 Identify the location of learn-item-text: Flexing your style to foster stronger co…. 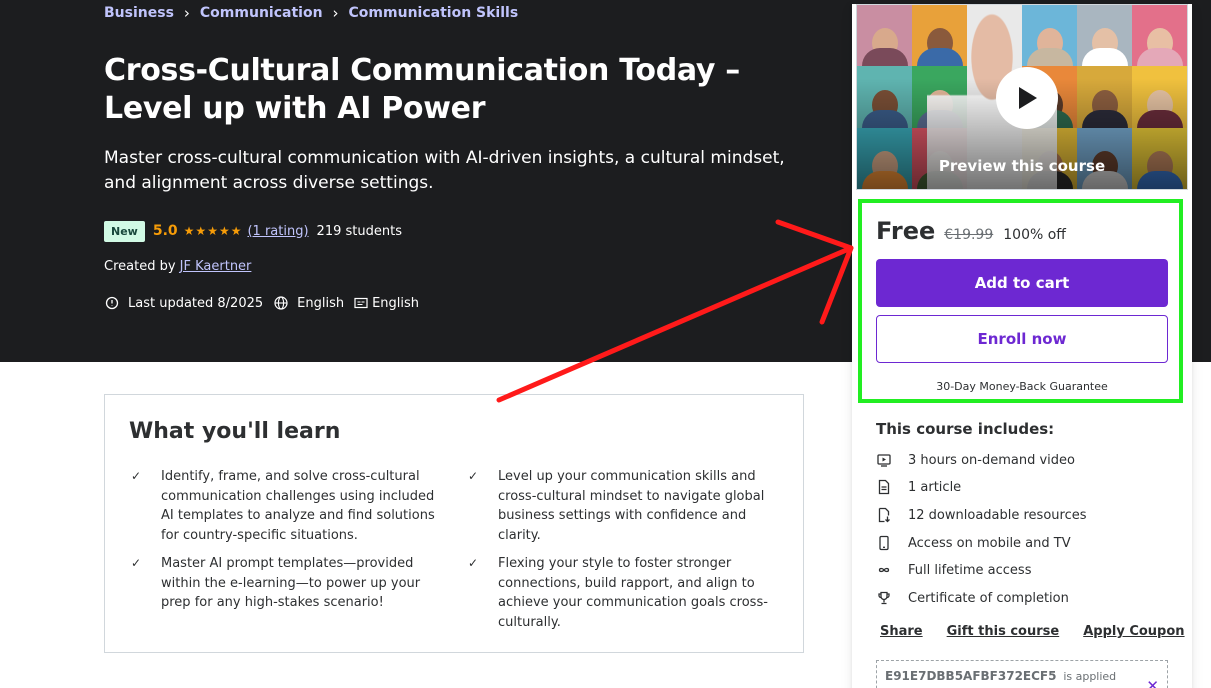
(633, 593).